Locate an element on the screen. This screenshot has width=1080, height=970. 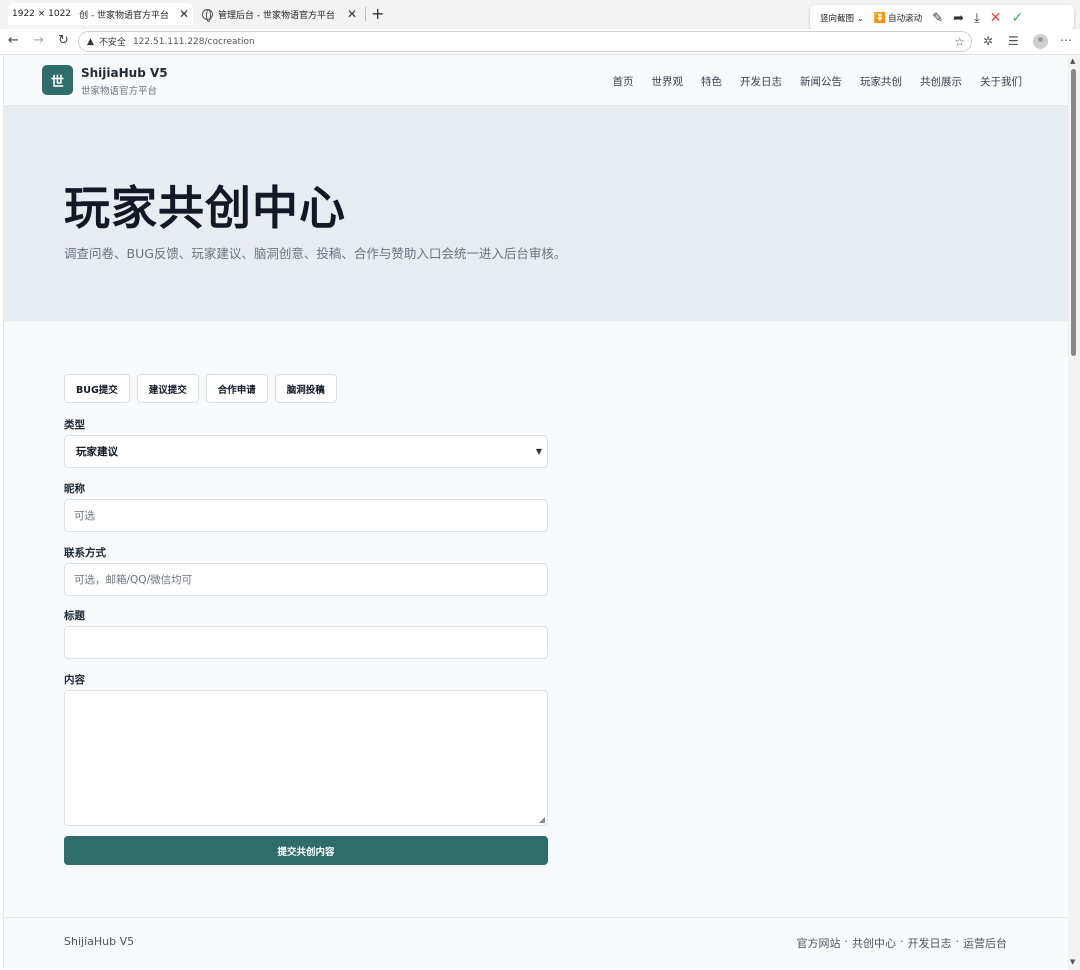
nickname-placeholder: 可选 is located at coordinates (84, 516).